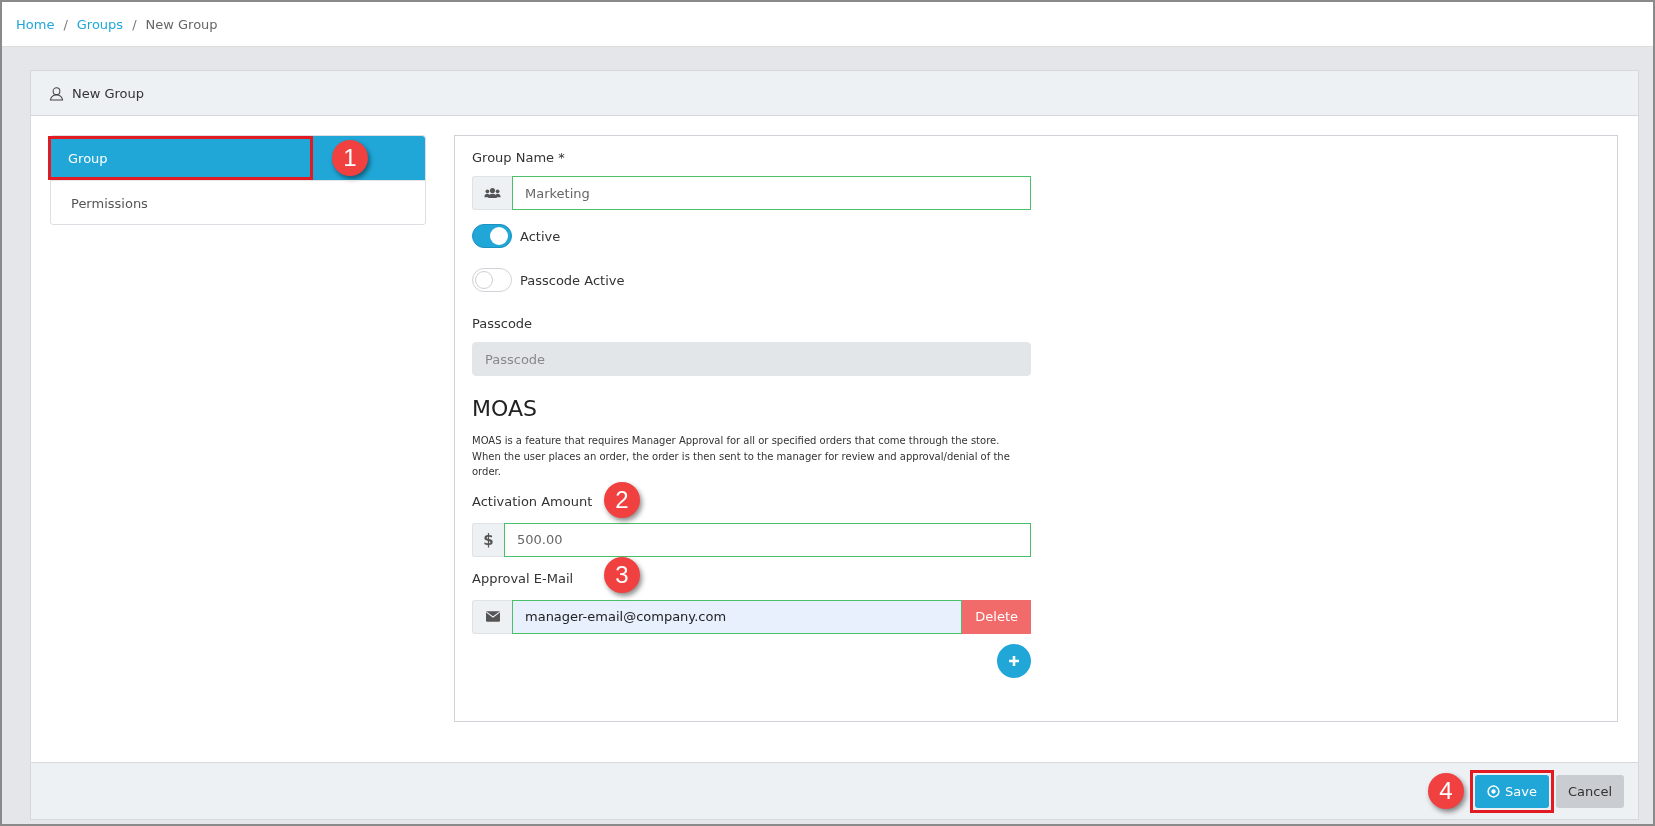 This screenshot has width=1655, height=826. What do you see at coordinates (1494, 791) in the screenshot?
I see `circle-dot-icon` at bounding box center [1494, 791].